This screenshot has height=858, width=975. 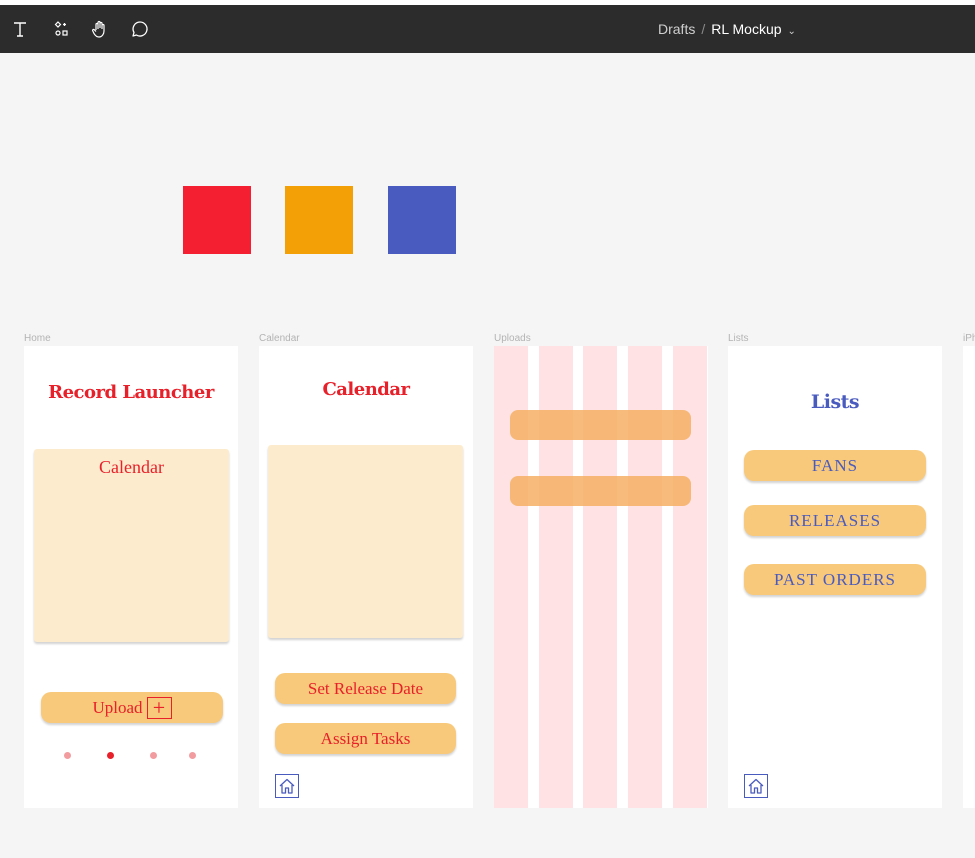 I want to click on red-swatch, so click(x=217, y=220).